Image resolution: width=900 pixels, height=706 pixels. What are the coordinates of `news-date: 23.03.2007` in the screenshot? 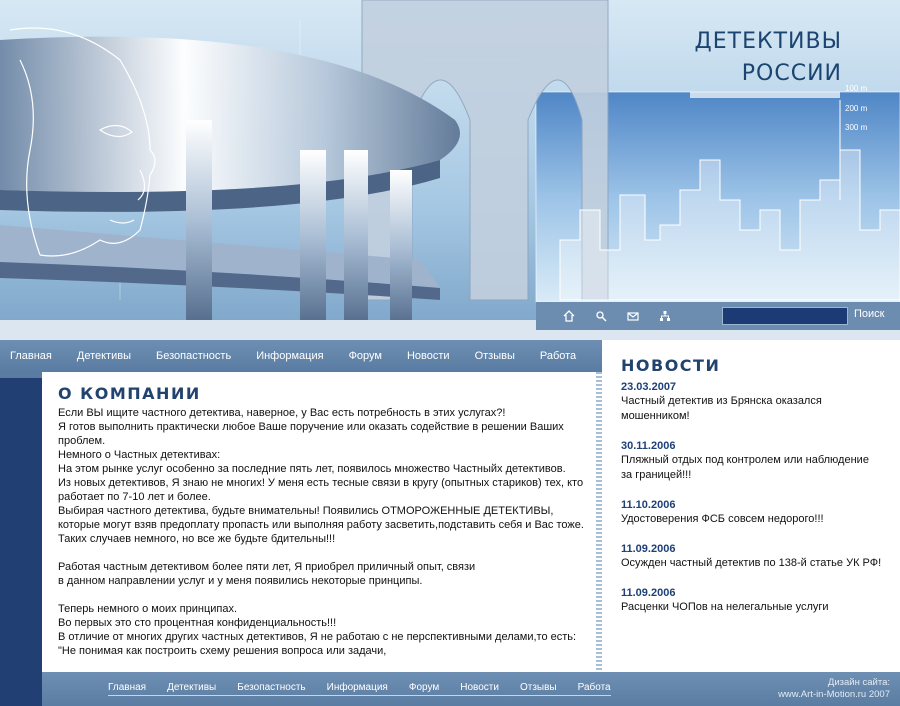 It's located at (649, 387).